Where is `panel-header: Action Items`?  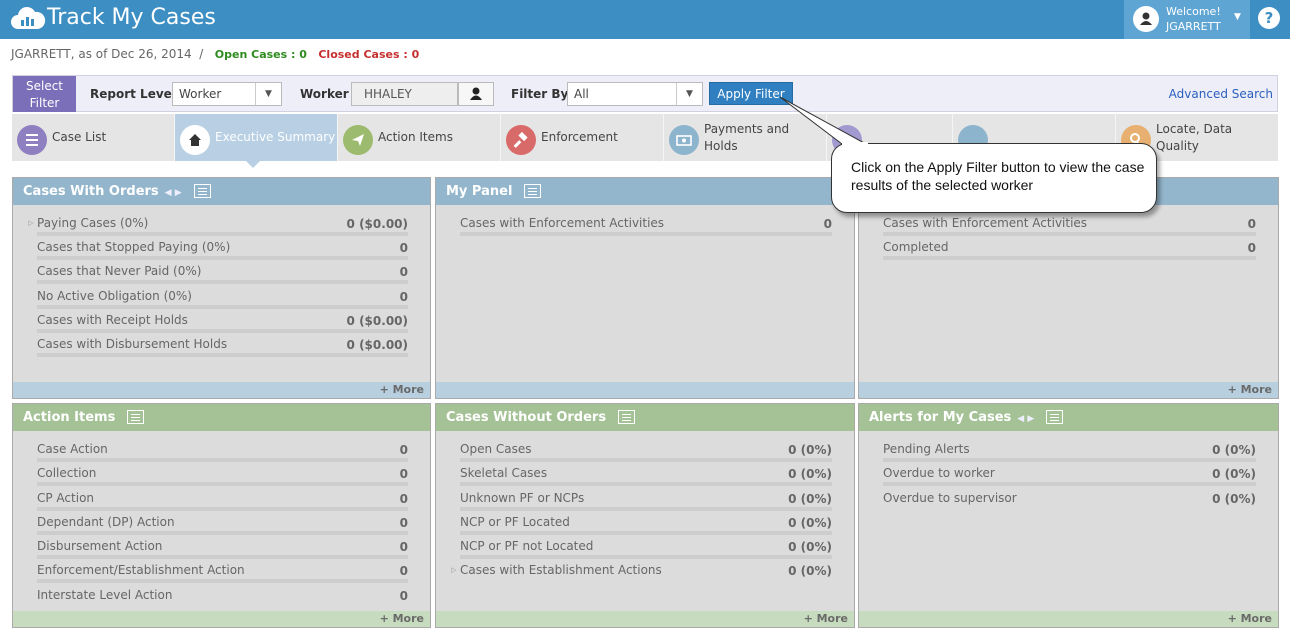 panel-header: Action Items is located at coordinates (221, 417).